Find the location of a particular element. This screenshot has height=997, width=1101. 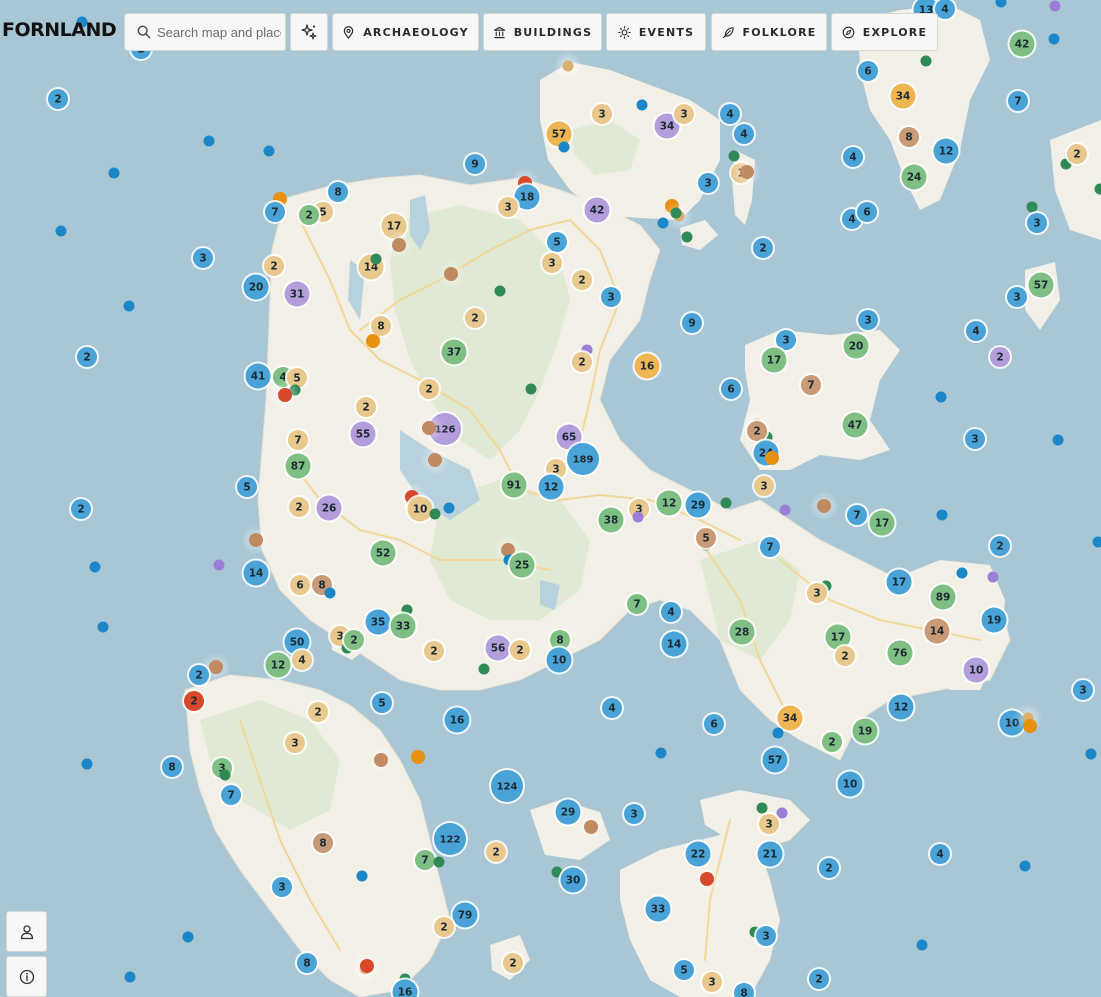

map-marker: 38 is located at coordinates (611, 520).